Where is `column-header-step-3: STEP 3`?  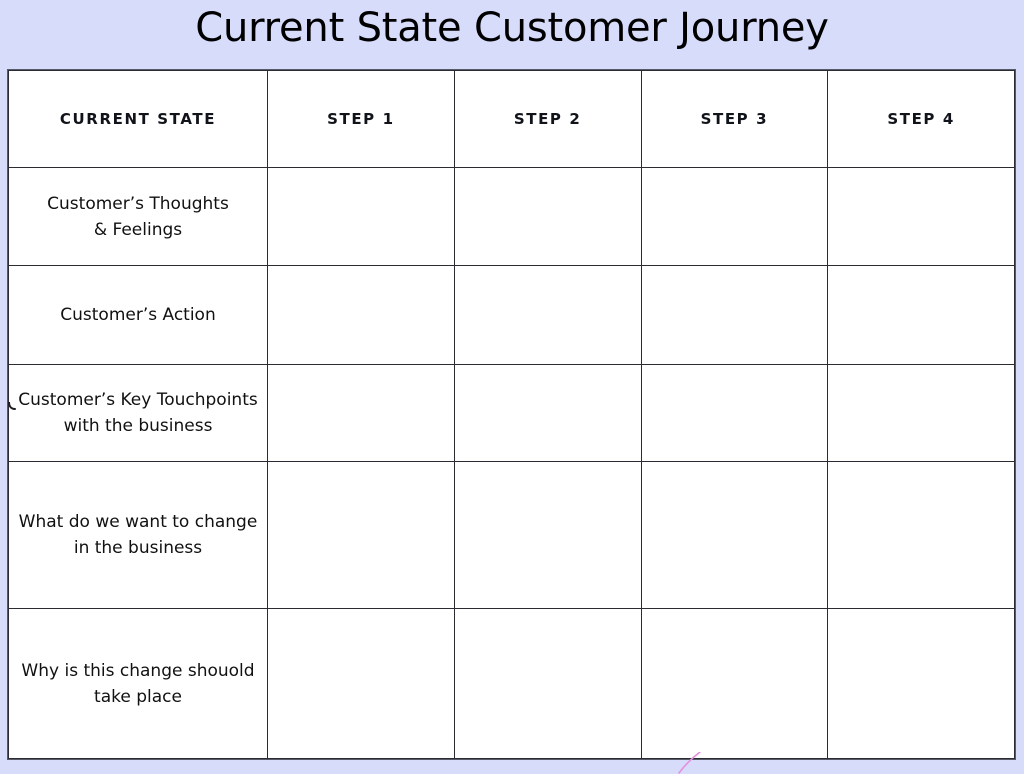
column-header-step-3: STEP 3 is located at coordinates (734, 119).